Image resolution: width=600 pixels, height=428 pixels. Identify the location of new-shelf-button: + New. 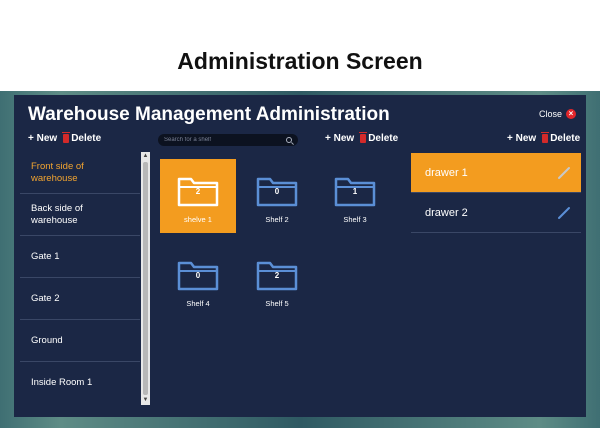
(339, 138).